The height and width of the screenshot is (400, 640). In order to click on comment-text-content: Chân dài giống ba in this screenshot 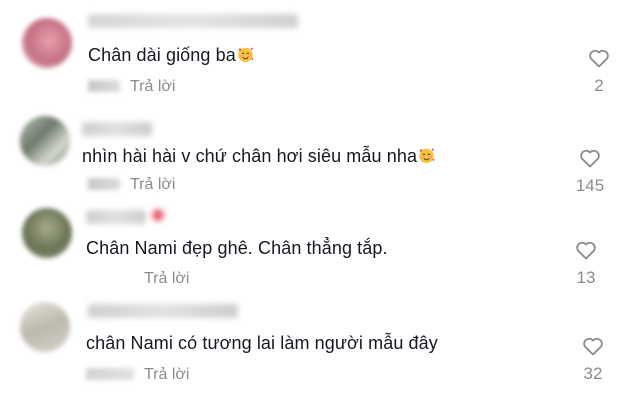, I will do `click(162, 55)`.